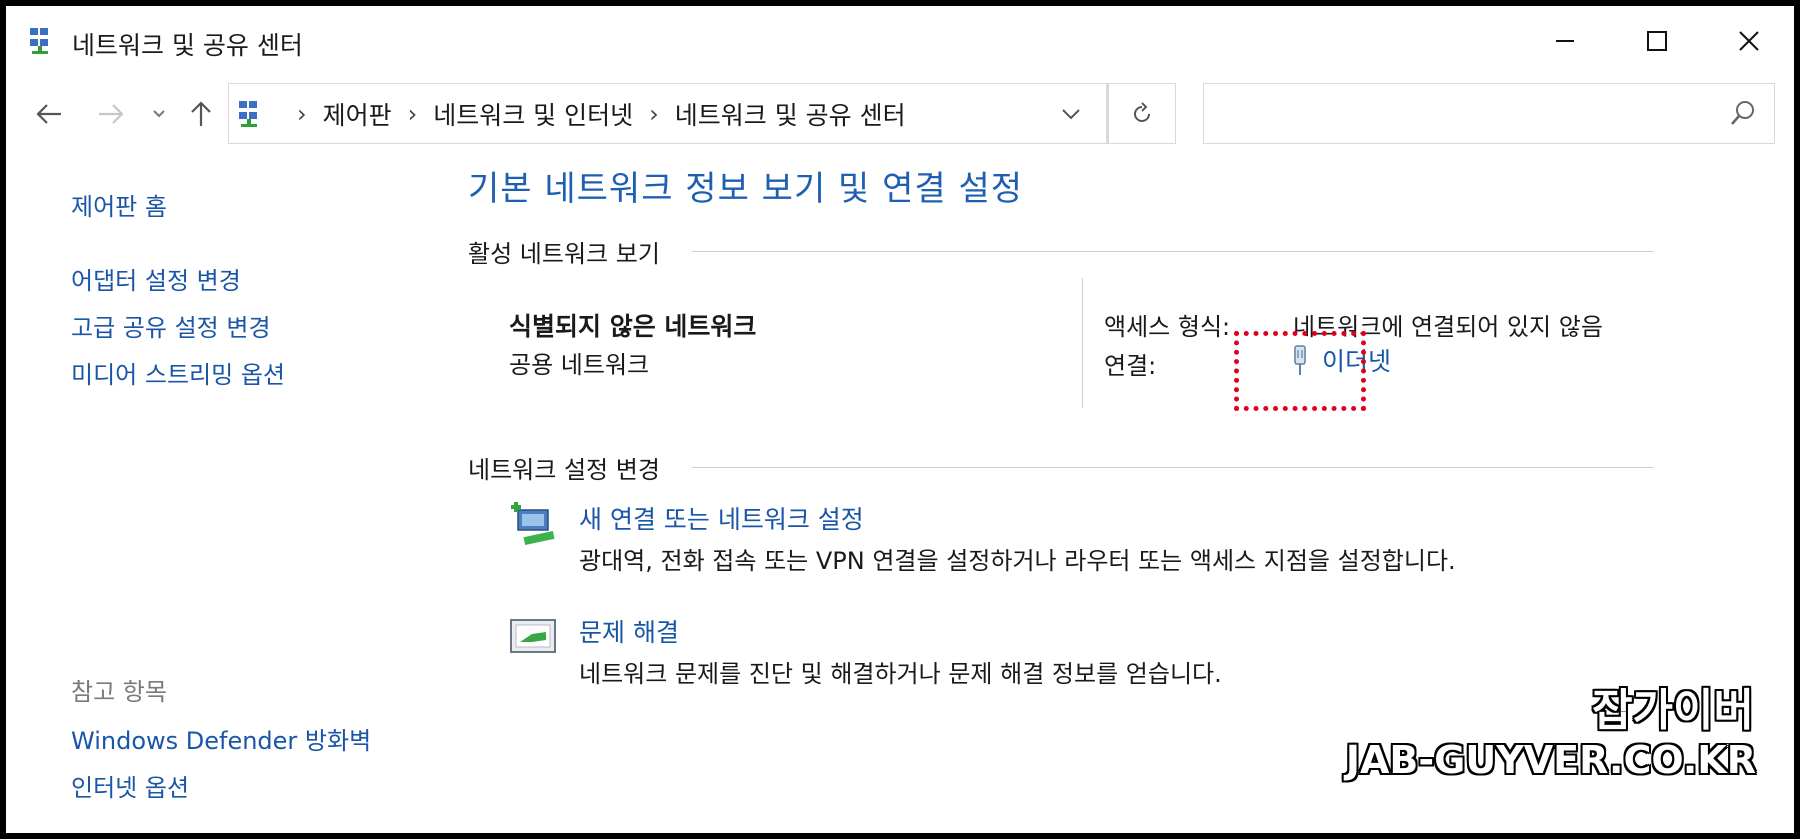  Describe the element at coordinates (564, 470) in the screenshot. I see `change-settings-heading: 네트워크 설정 변경` at that location.